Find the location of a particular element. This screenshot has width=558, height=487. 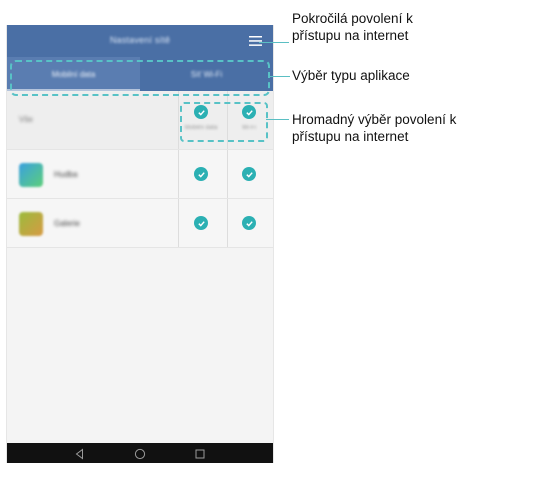

system-nav-bar is located at coordinates (140, 453).